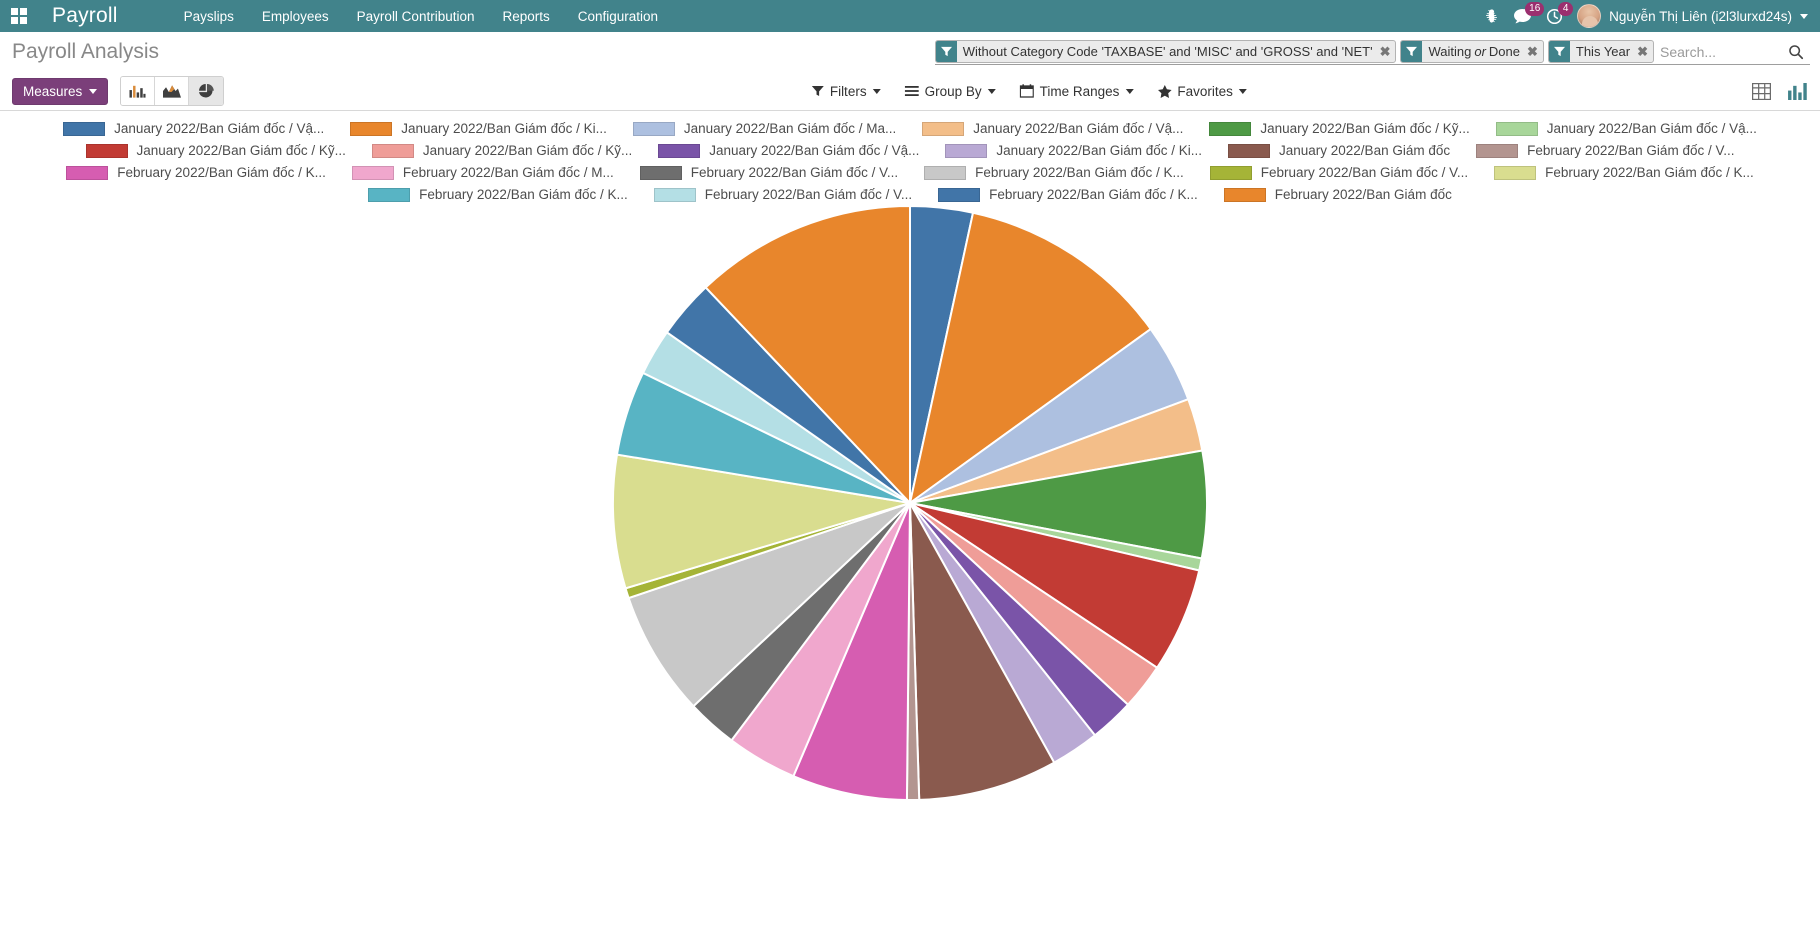 The width and height of the screenshot is (1820, 934). Describe the element at coordinates (1700, 16) in the screenshot. I see `user-name: Nguyễn Thị Liên (i2l3lurxd24s)` at that location.